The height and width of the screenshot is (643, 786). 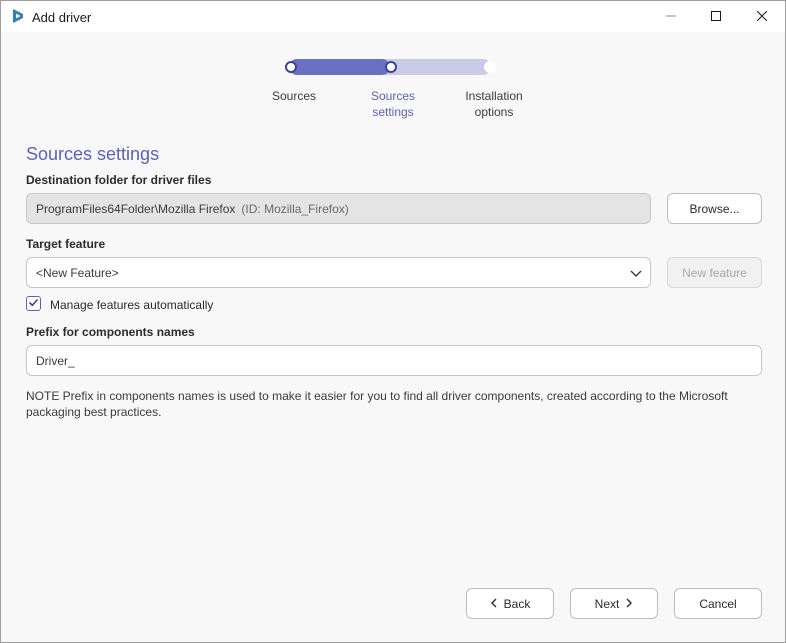 What do you see at coordinates (517, 603) in the screenshot?
I see `back-button-label: Back` at bounding box center [517, 603].